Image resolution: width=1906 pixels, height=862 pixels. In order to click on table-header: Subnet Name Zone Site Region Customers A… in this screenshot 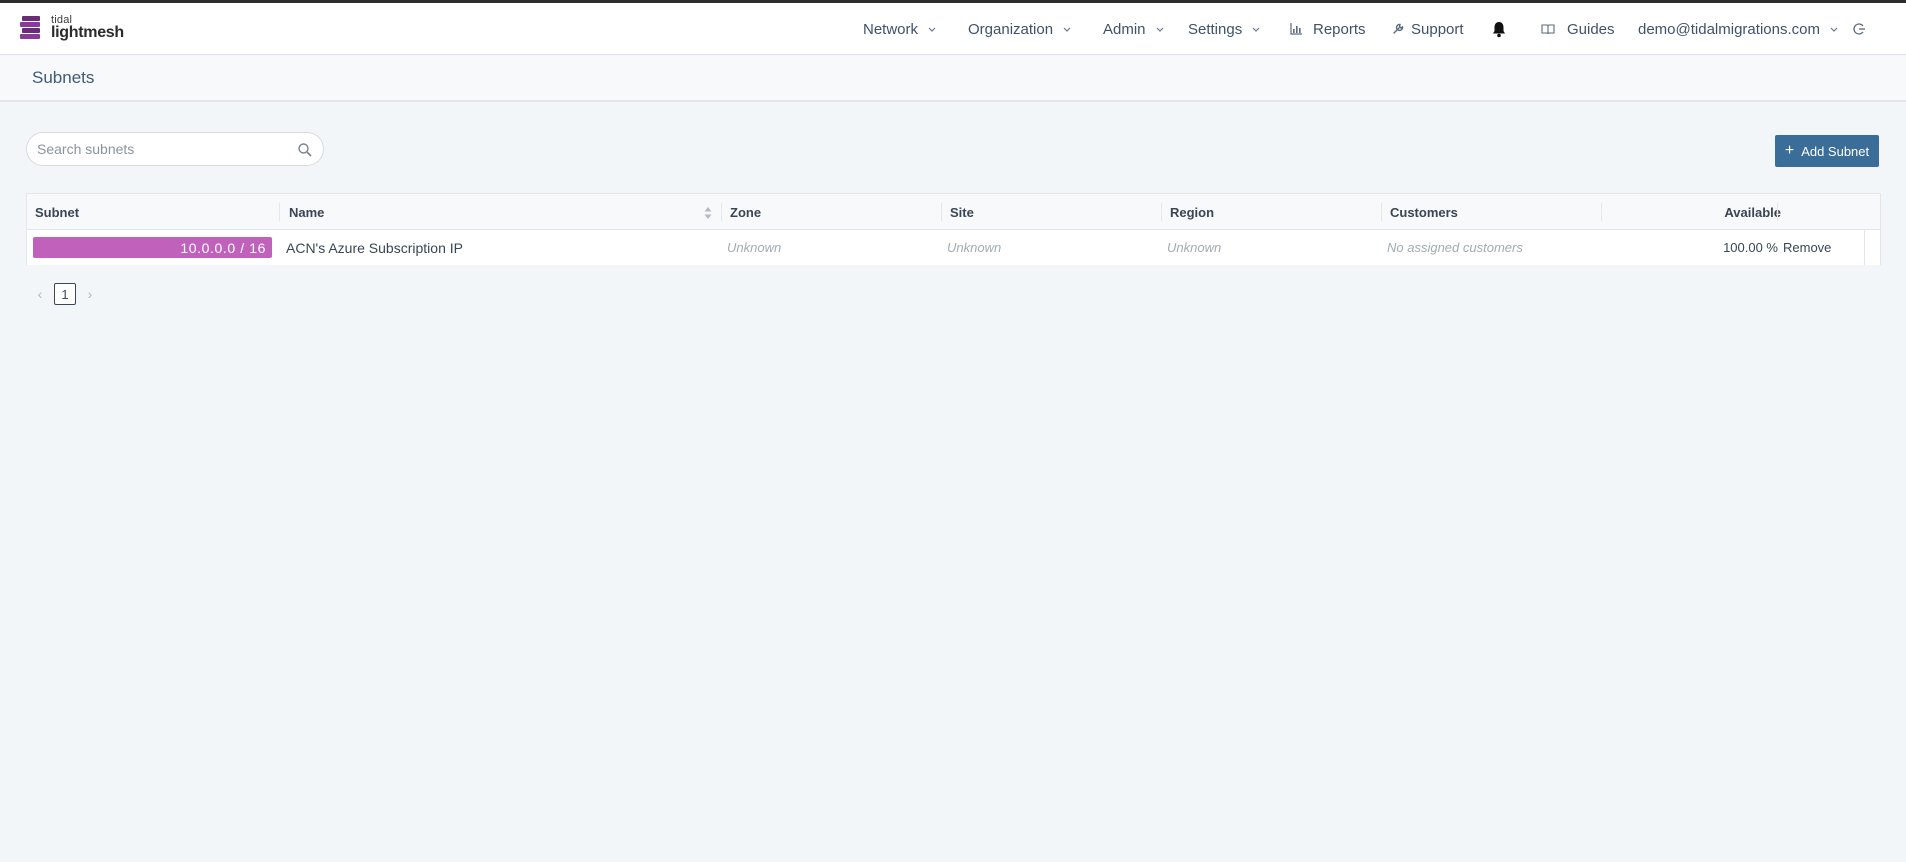, I will do `click(953, 212)`.